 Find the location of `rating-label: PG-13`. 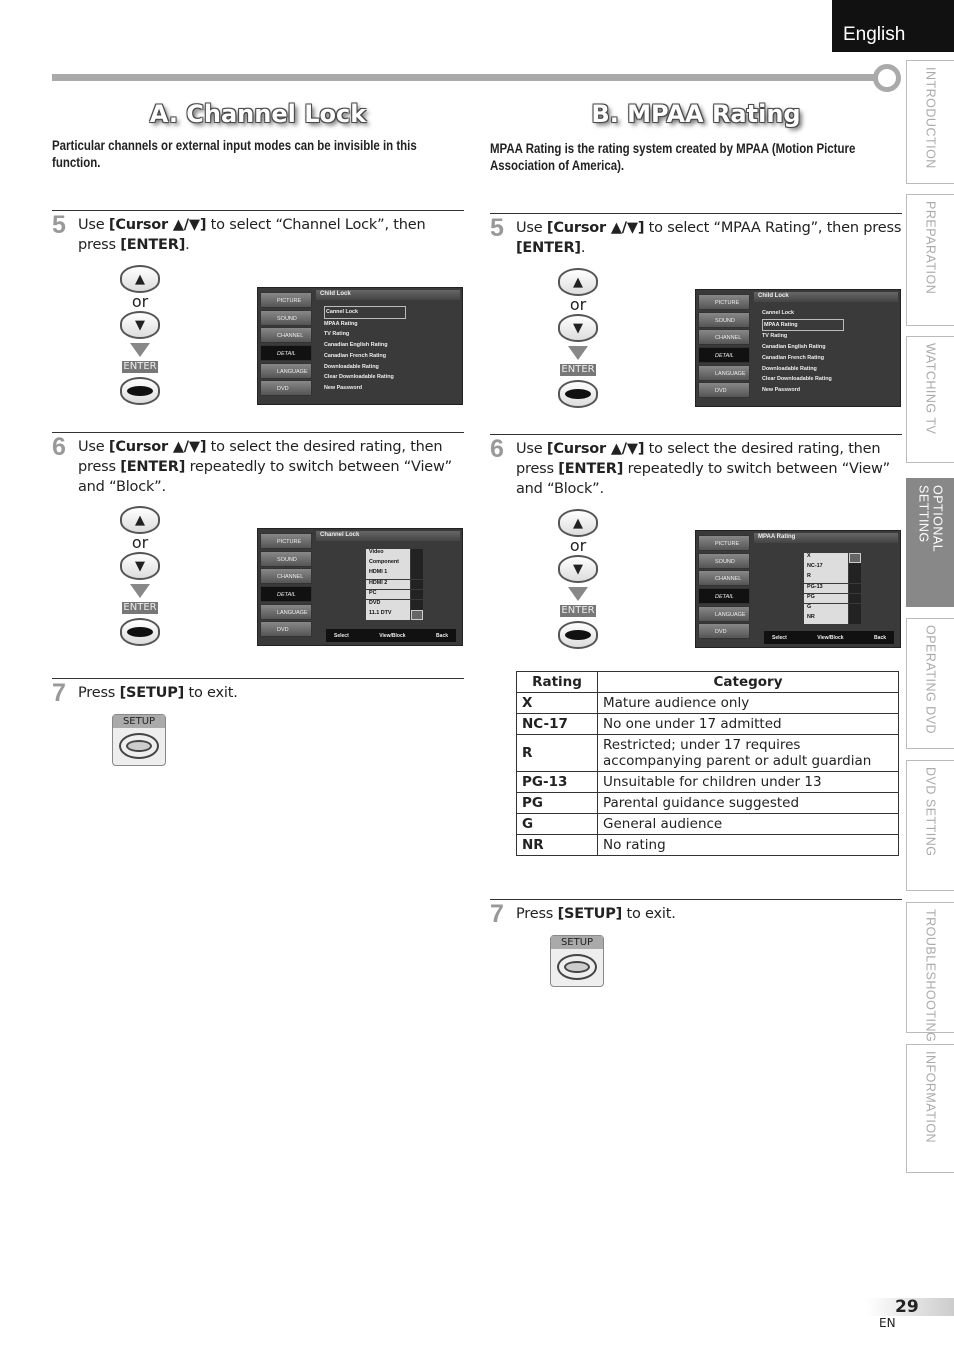

rating-label: PG-13 is located at coordinates (826, 588).